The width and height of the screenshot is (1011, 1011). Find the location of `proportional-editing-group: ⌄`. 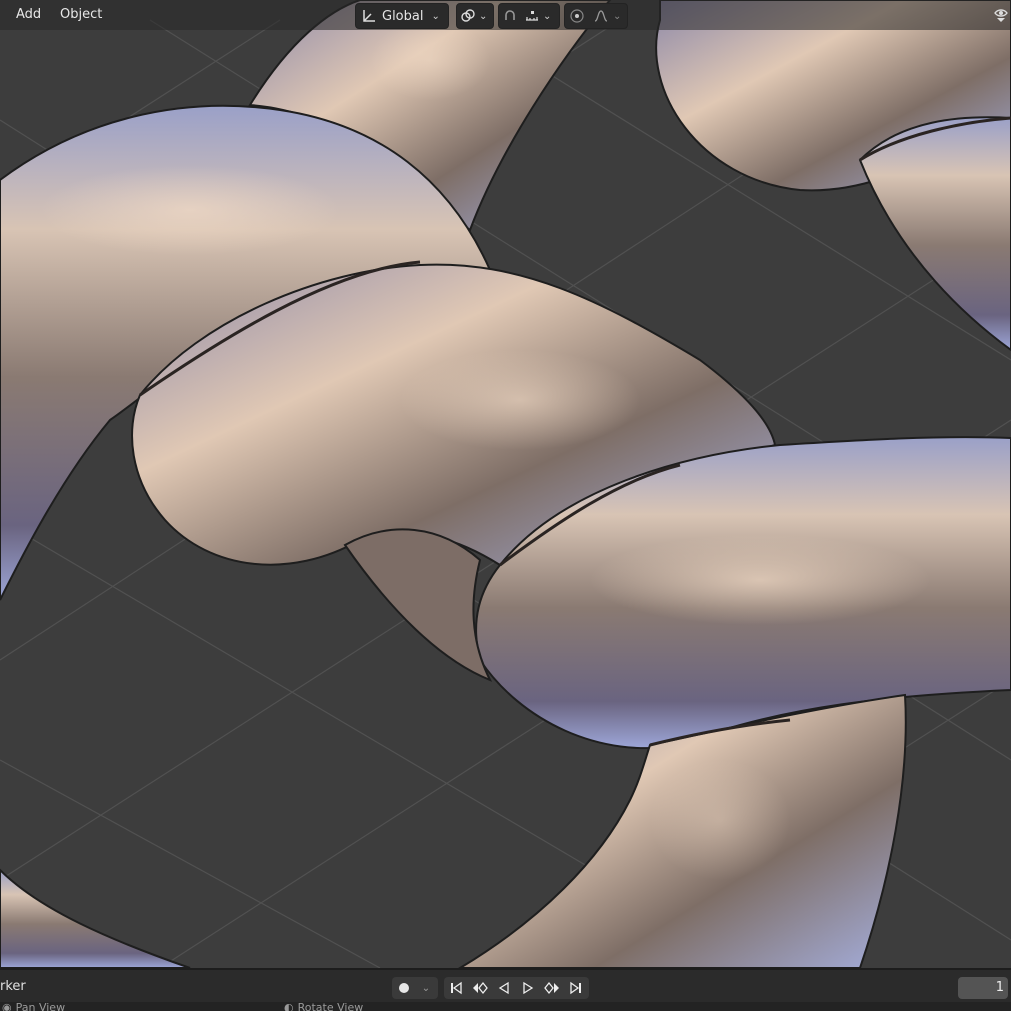

proportional-editing-group: ⌄ is located at coordinates (596, 16).